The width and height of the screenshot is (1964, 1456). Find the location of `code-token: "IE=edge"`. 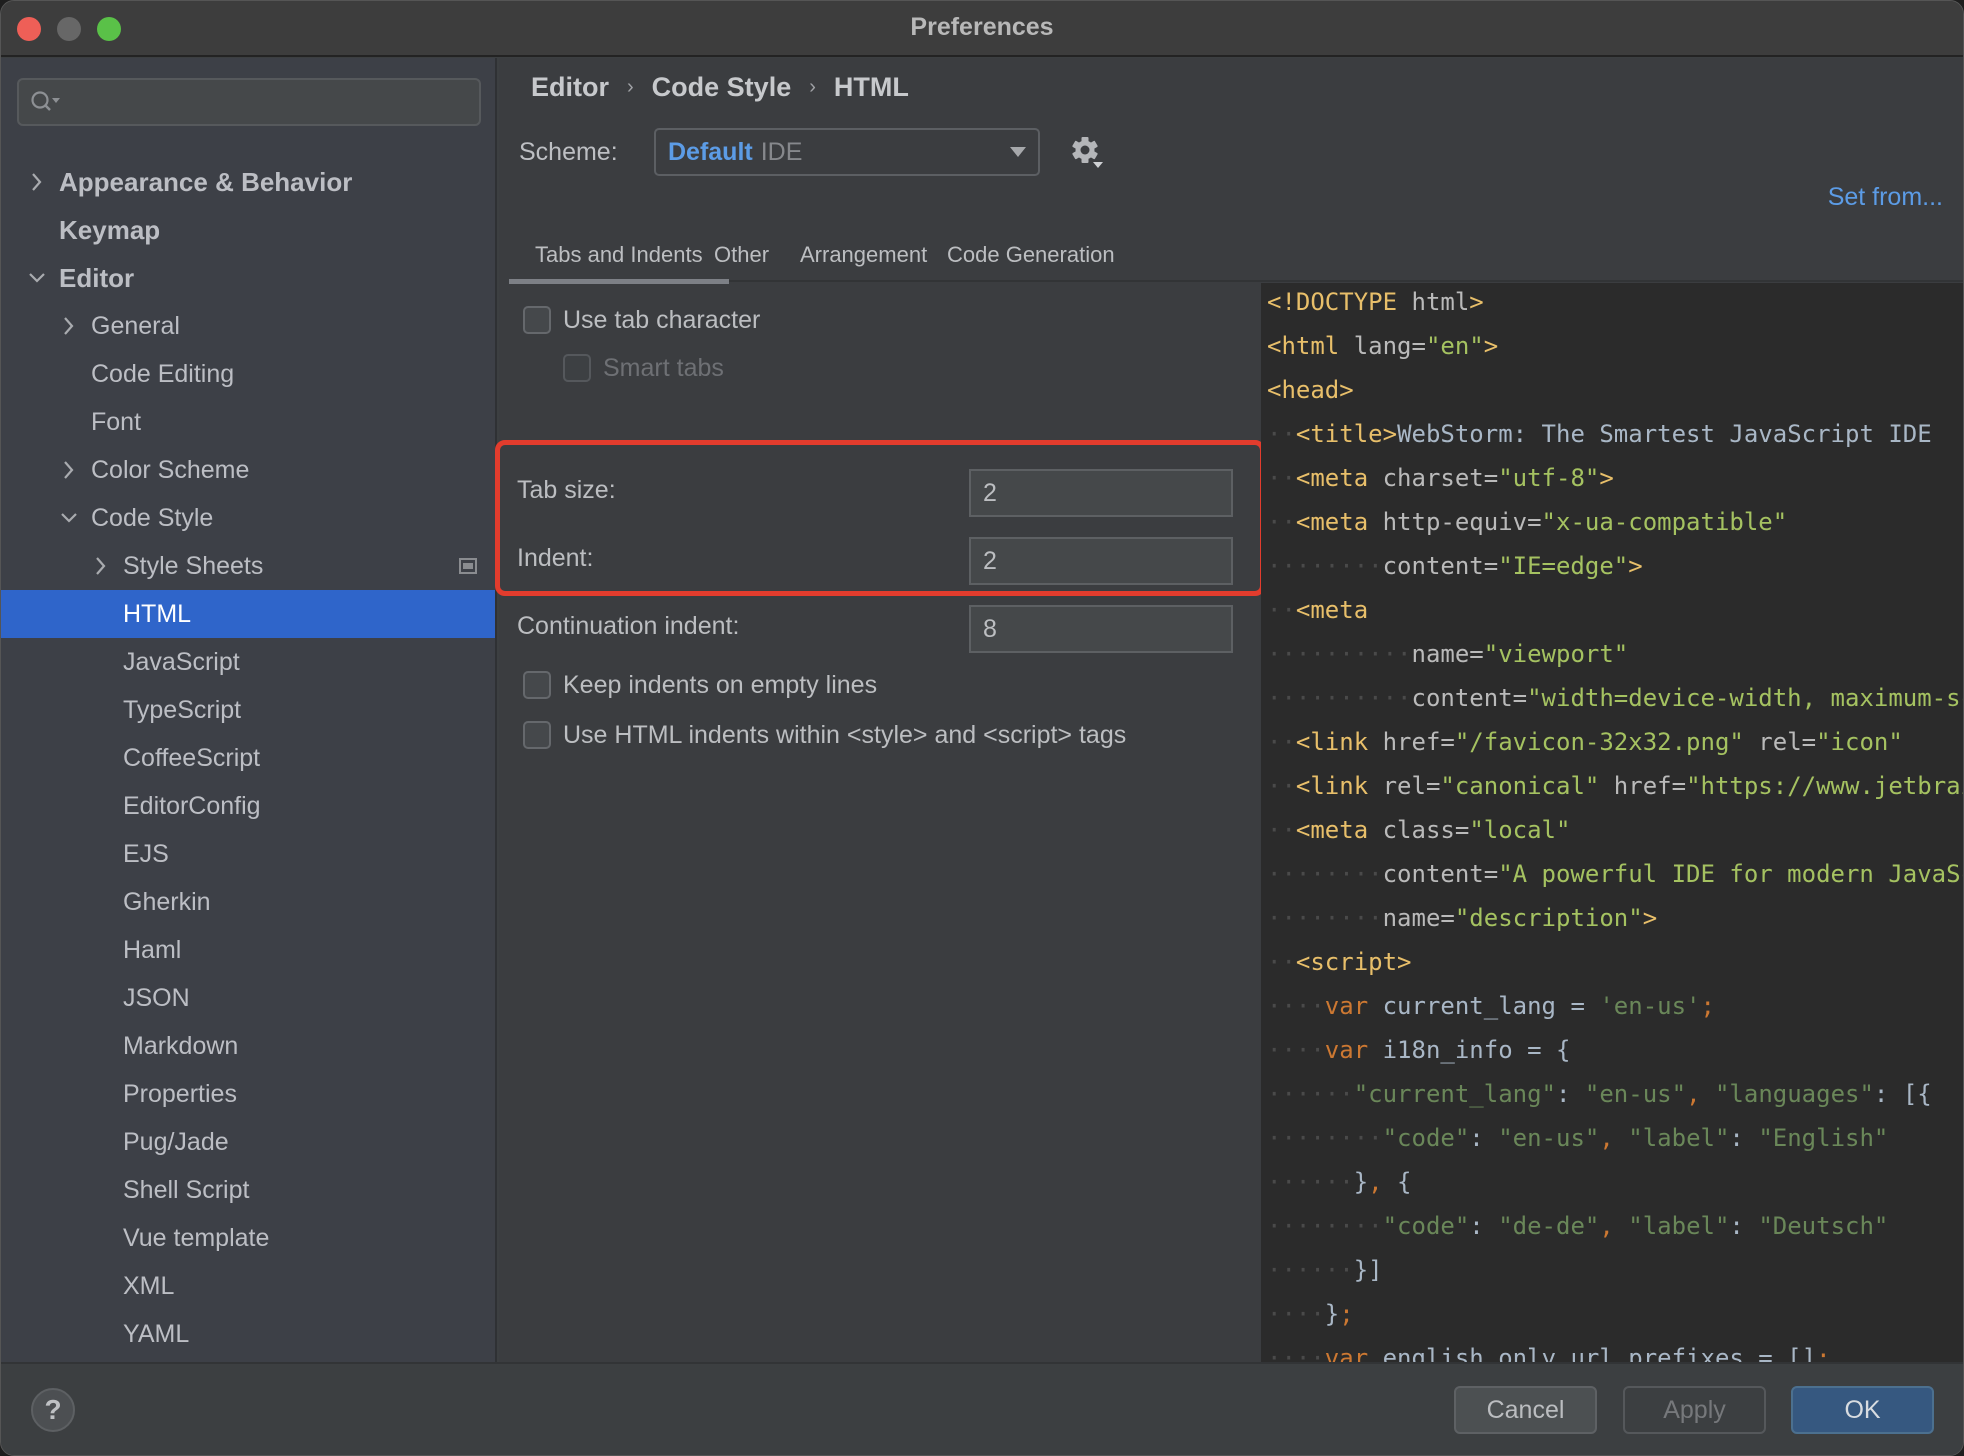

code-token: "IE=edge" is located at coordinates (1563, 566).